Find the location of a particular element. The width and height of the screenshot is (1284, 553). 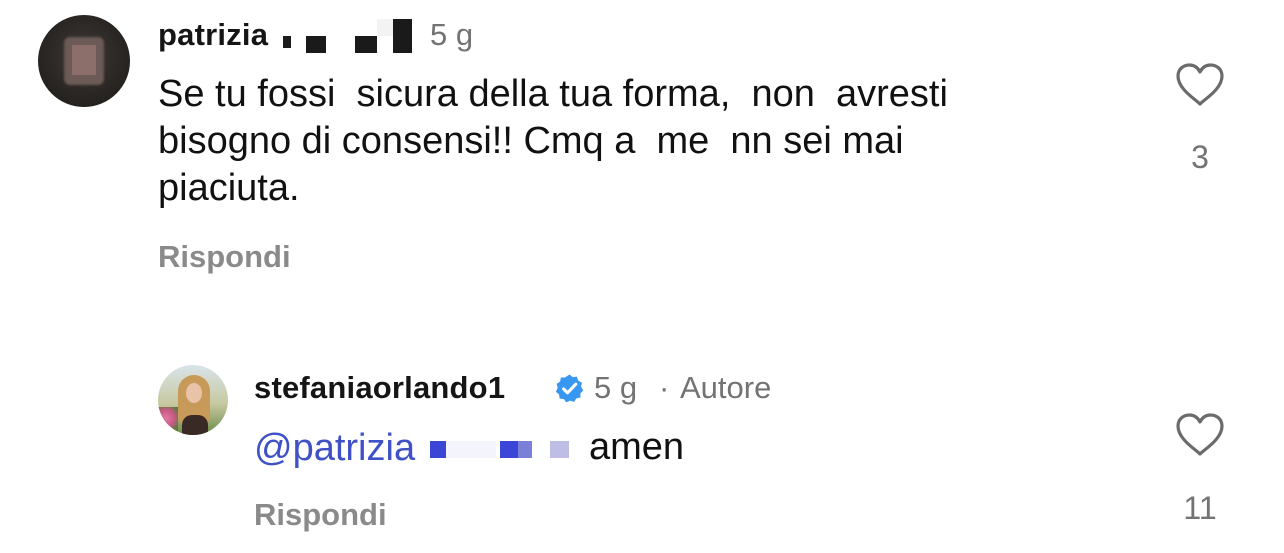

avatar-image is located at coordinates (168, 421).